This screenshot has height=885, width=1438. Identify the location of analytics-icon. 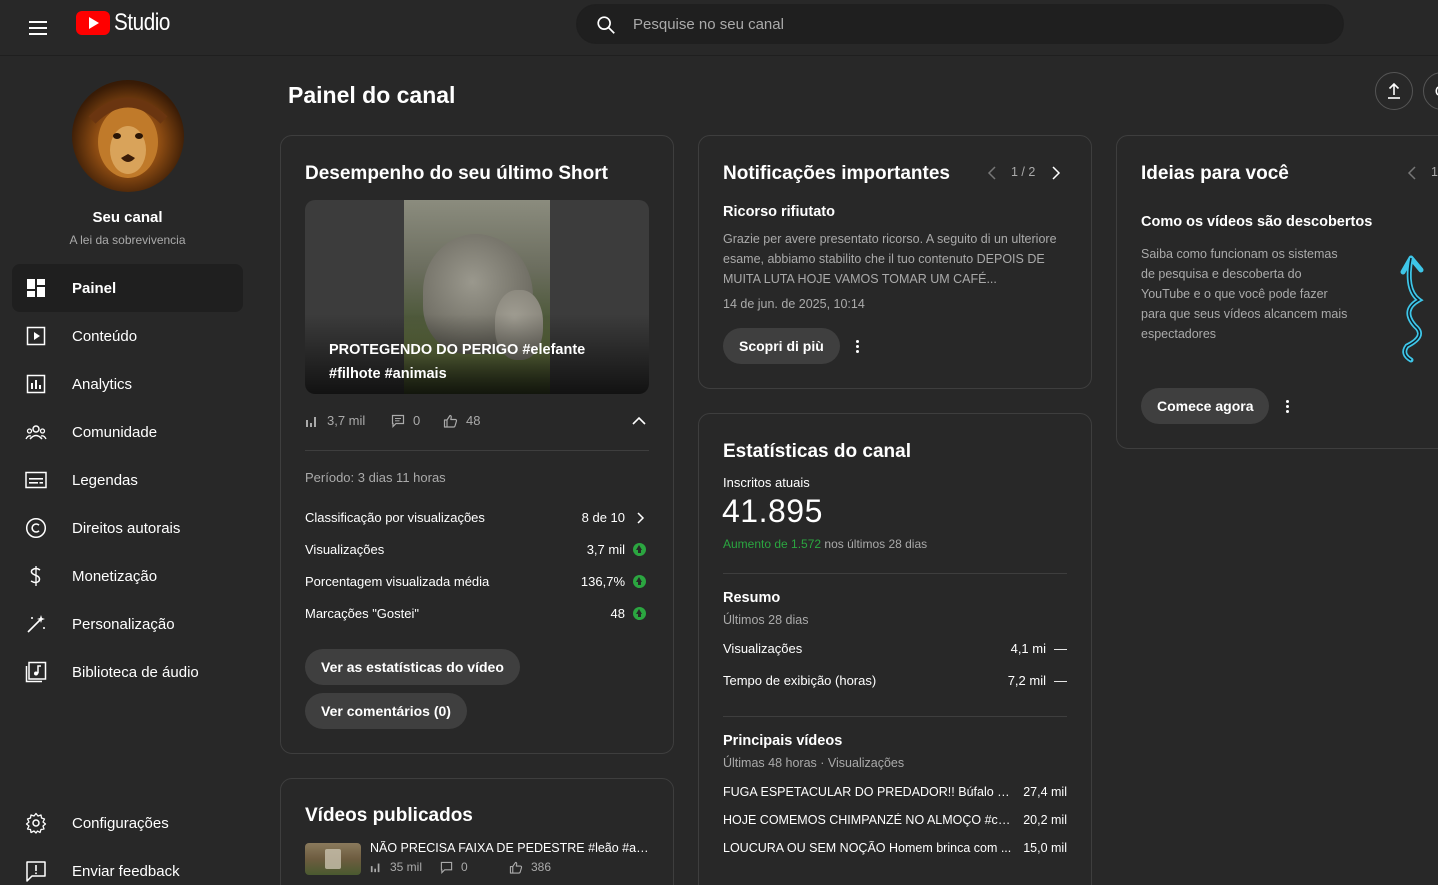
(36, 384).